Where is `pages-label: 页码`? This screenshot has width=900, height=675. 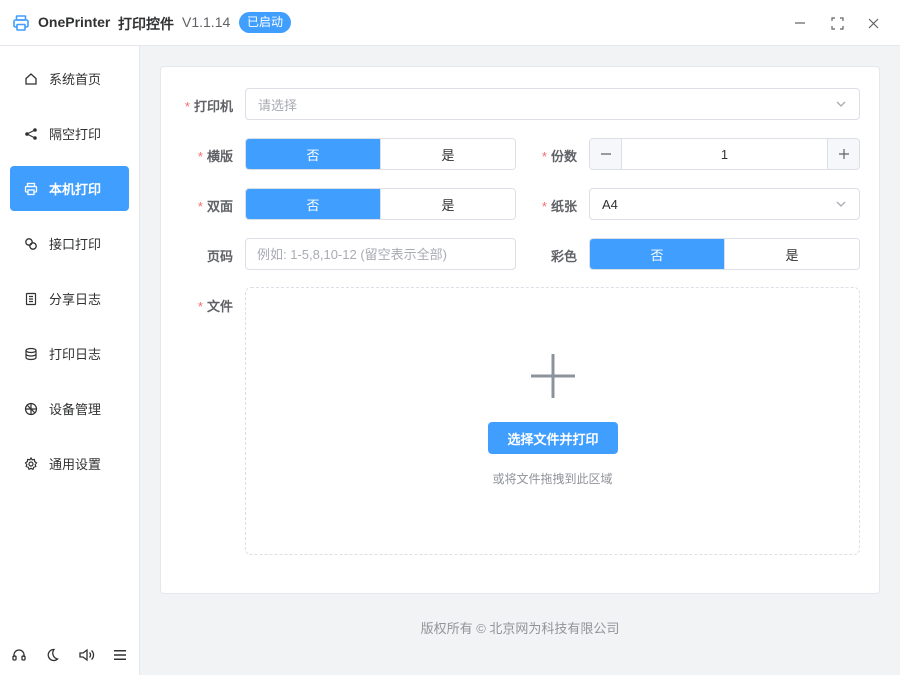
pages-label: 页码 is located at coordinates (219, 256).